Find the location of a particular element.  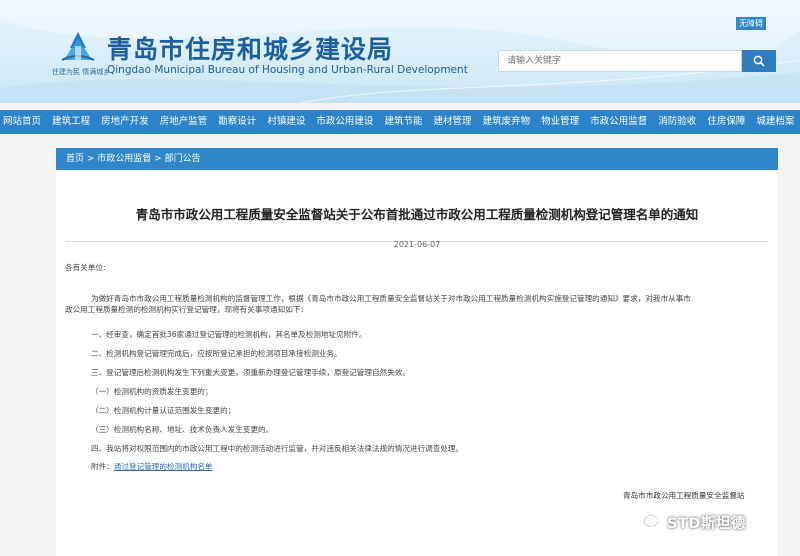

breadcrumb-level1: 市政公用监督 is located at coordinates (124, 159).